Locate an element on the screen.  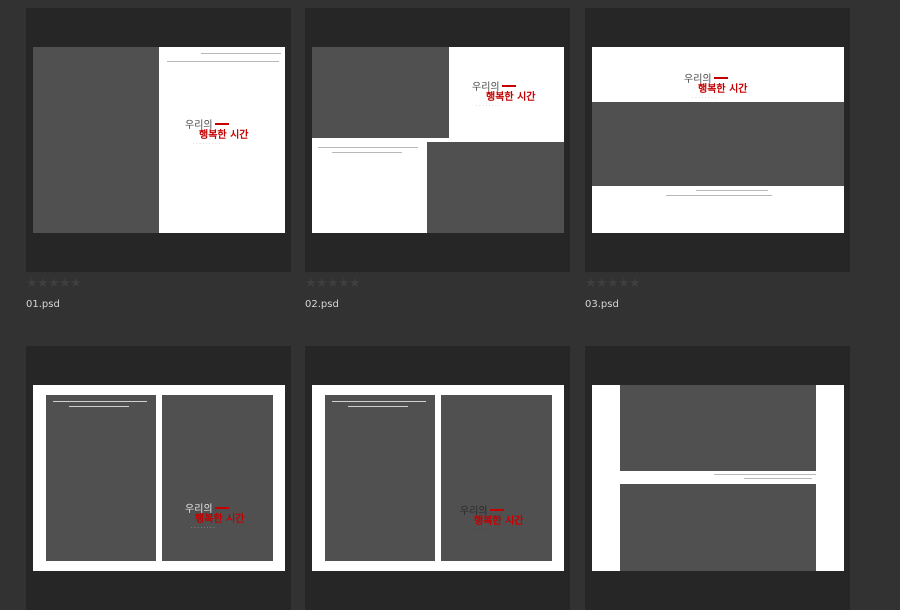
thumbnail-filename: 03.psd is located at coordinates (602, 305).